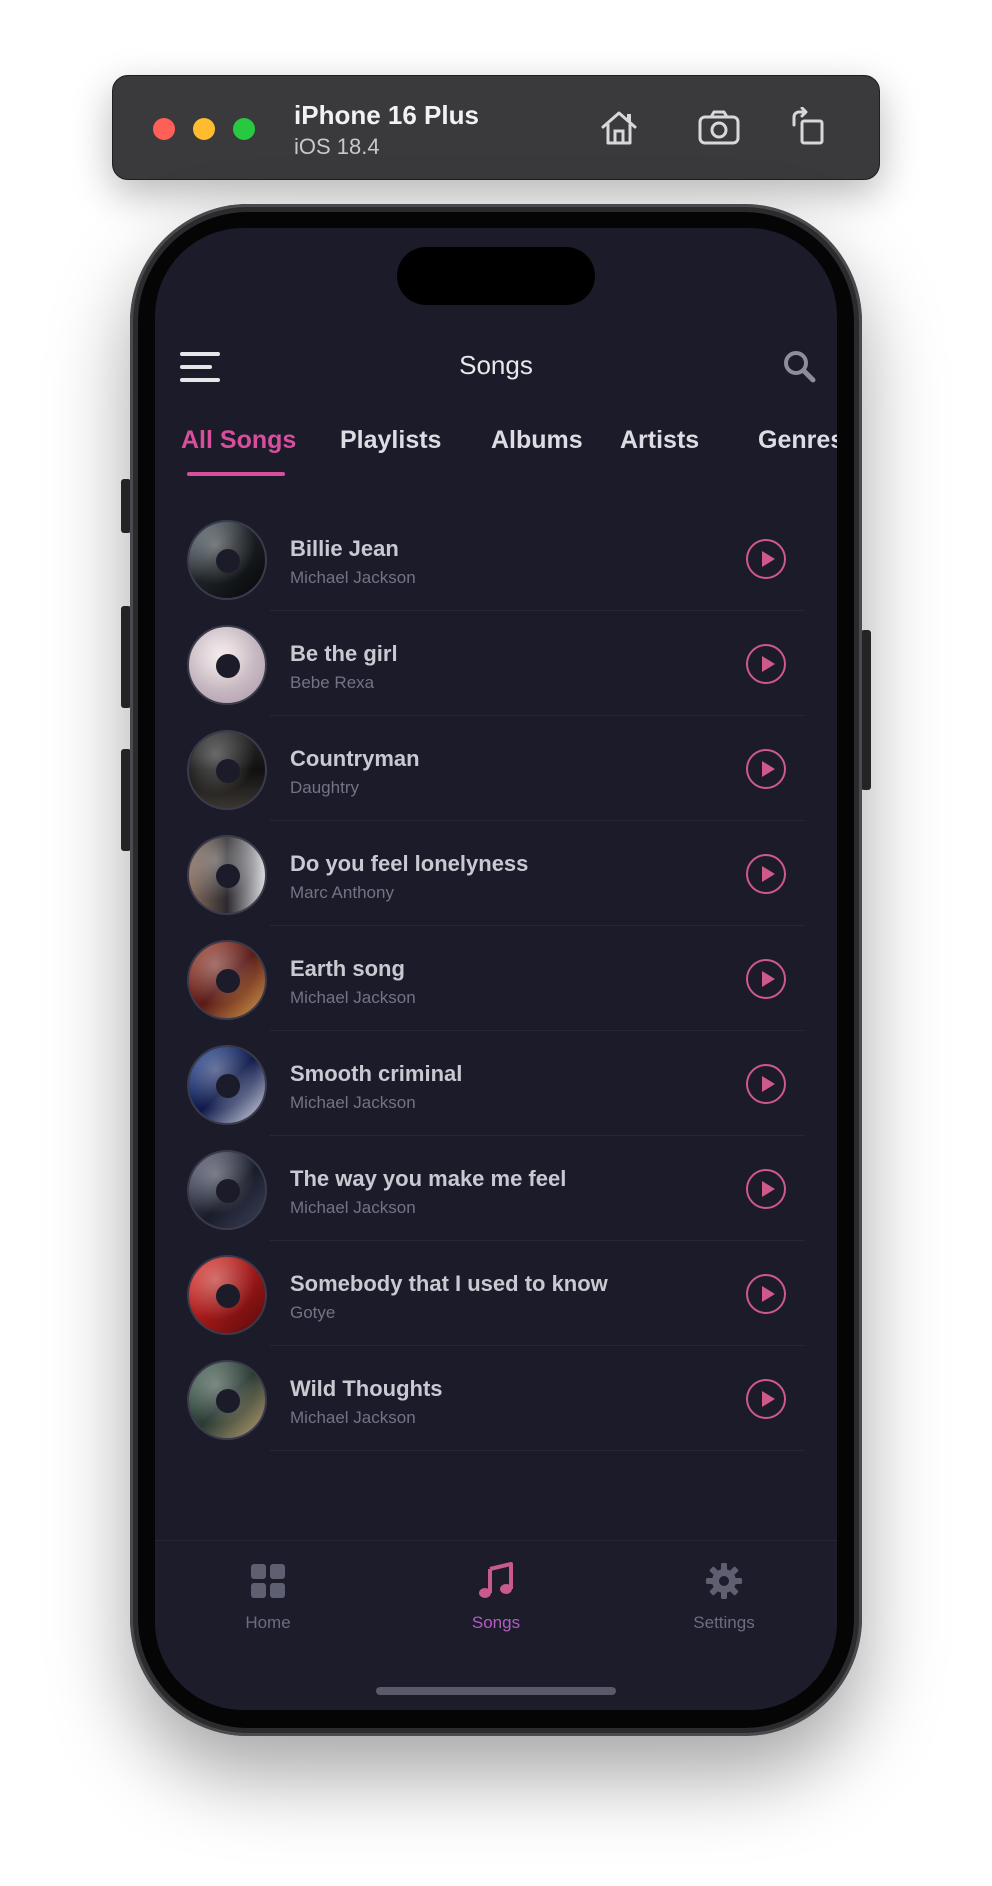 The image size is (992, 1886). Describe the element at coordinates (659, 440) in the screenshot. I see `tab-artists: Artists` at that location.